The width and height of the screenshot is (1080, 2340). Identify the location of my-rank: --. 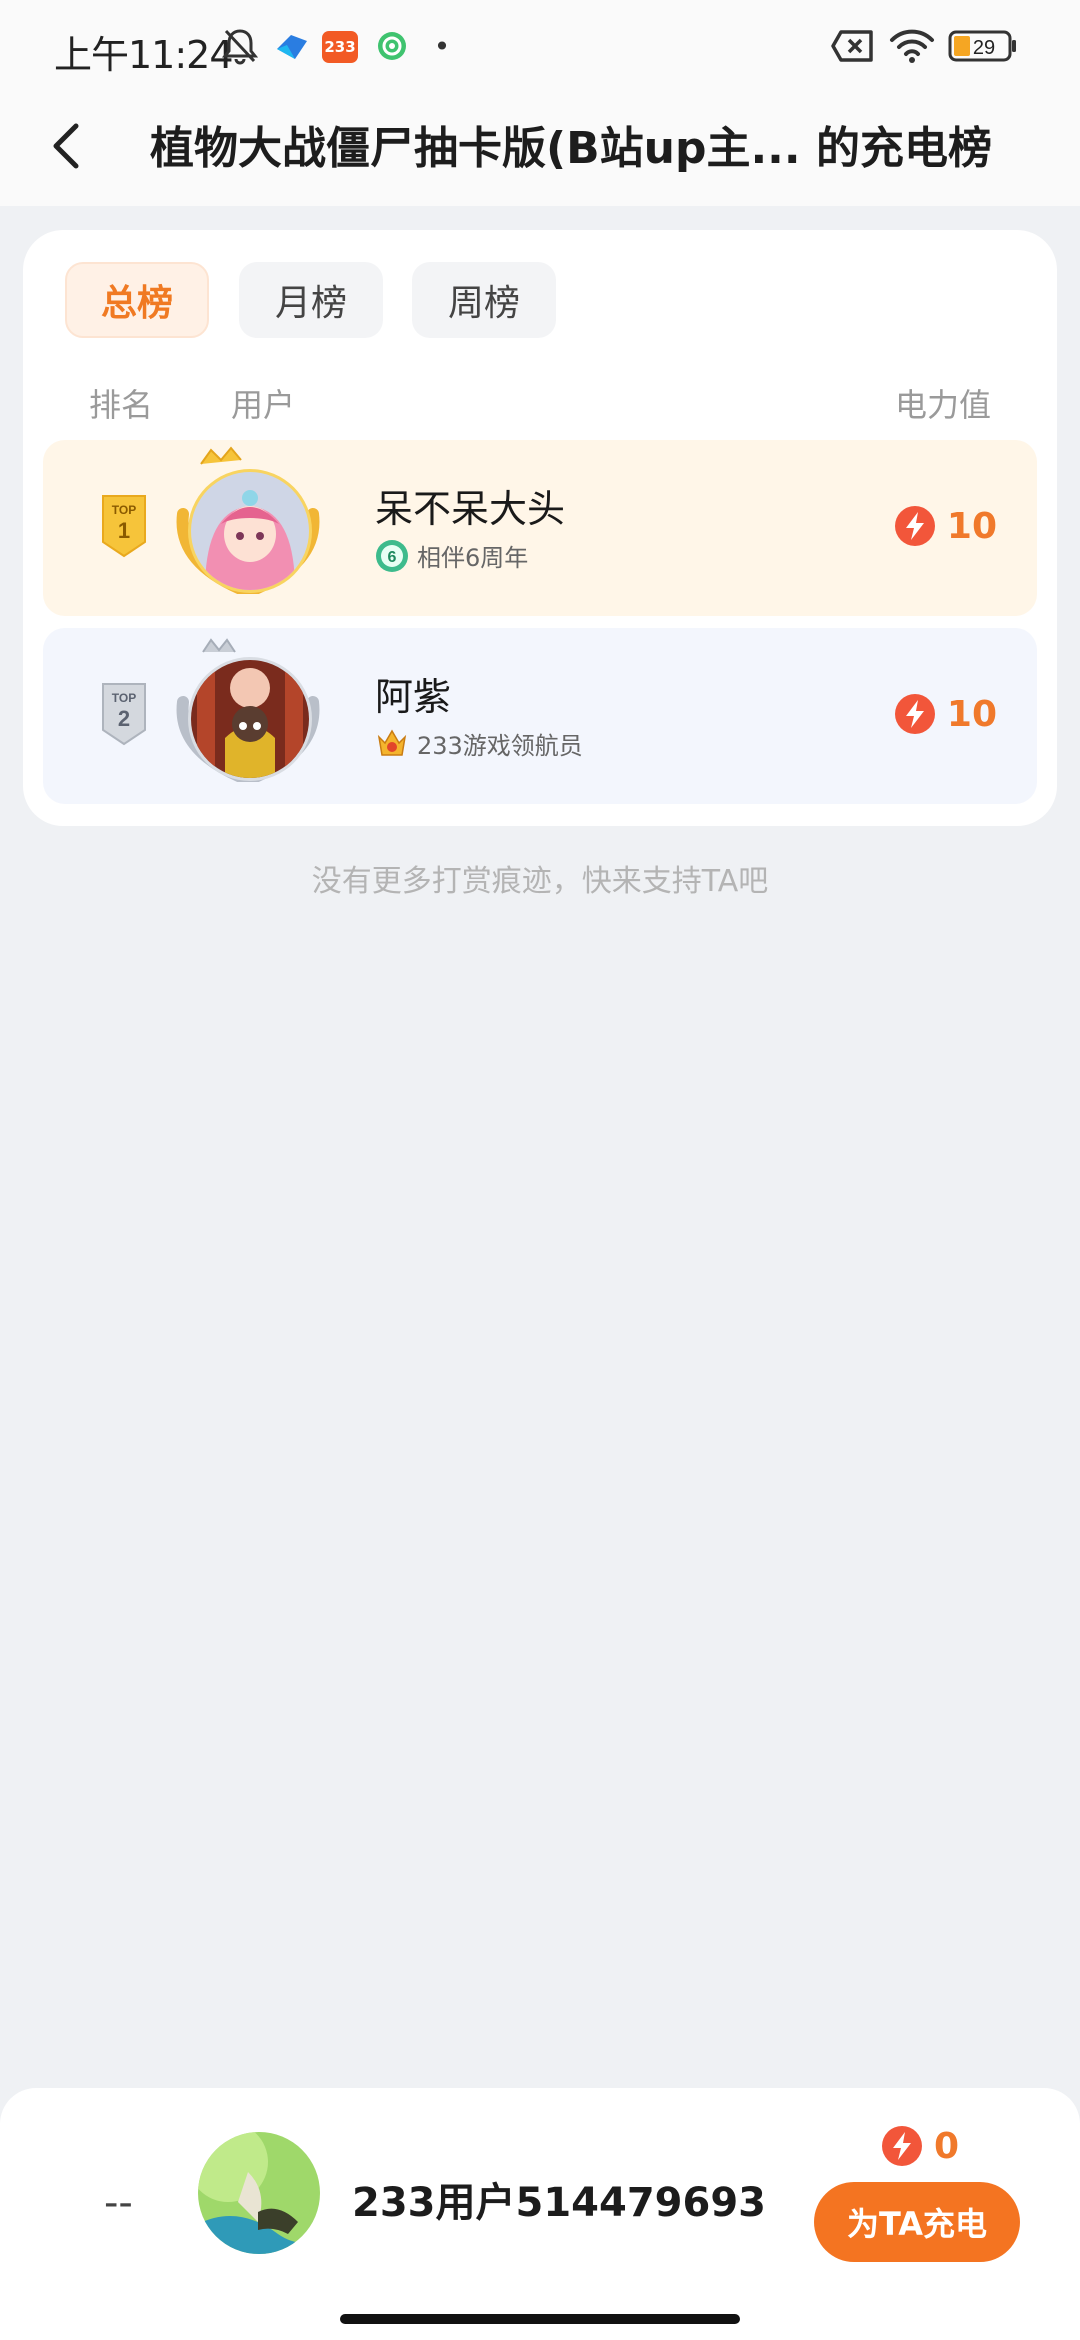
(118, 2203).